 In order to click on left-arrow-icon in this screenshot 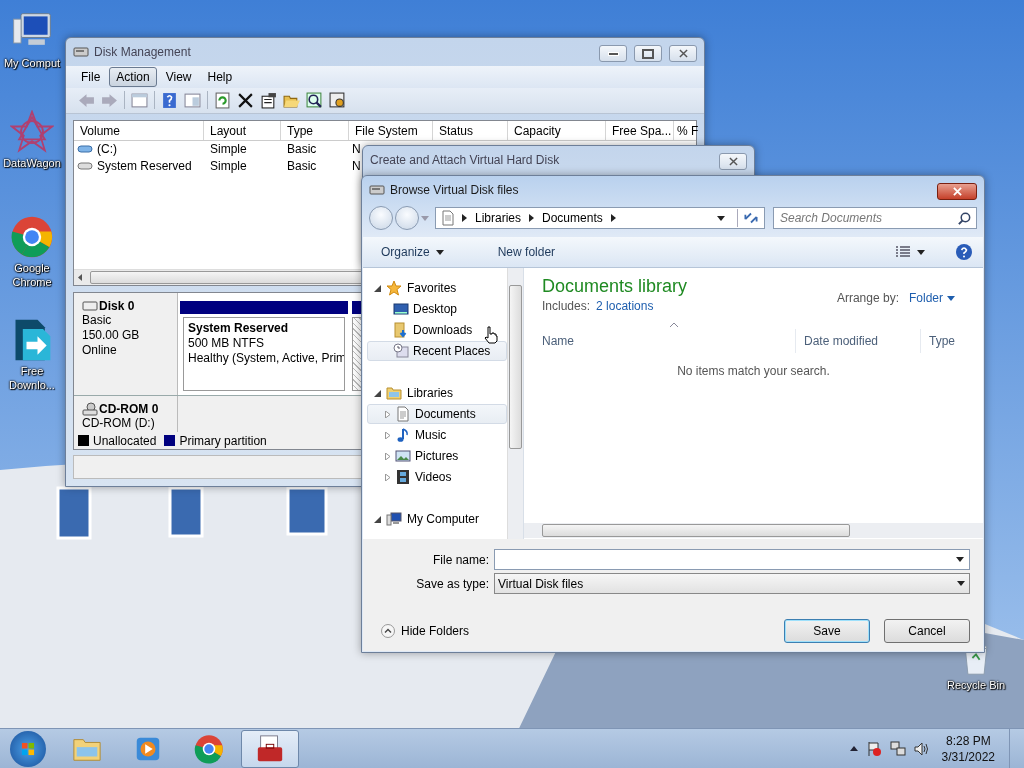, I will do `click(80, 278)`.